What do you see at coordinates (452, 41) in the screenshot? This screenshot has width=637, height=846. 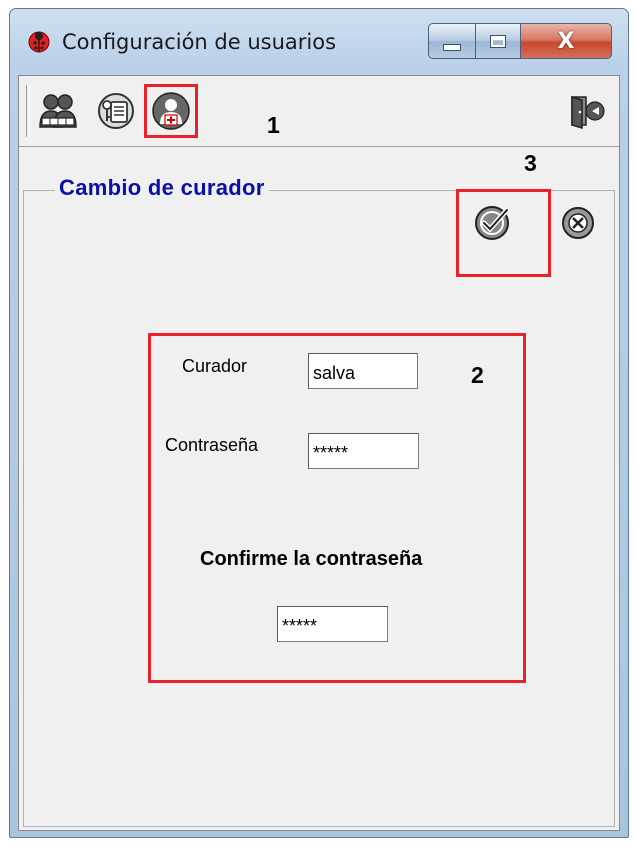 I see `minimize-button` at bounding box center [452, 41].